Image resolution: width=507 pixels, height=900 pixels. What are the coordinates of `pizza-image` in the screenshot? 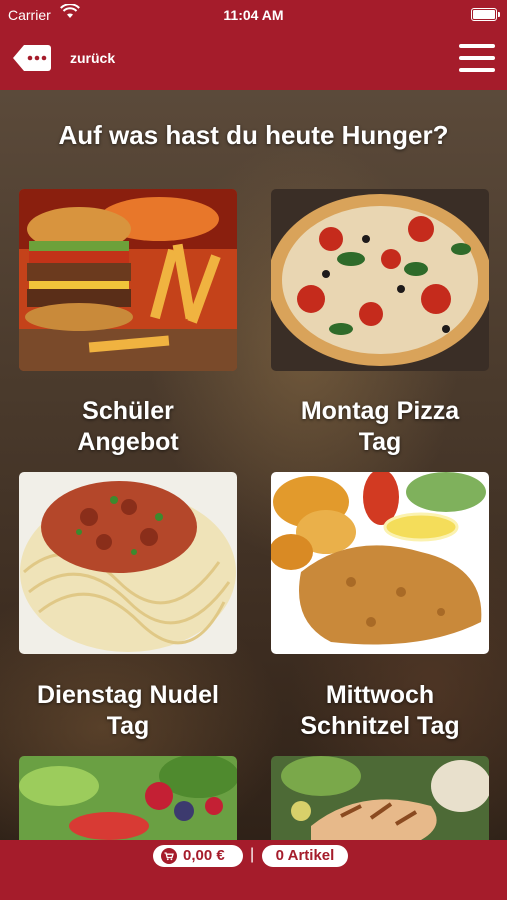 It's located at (380, 280).